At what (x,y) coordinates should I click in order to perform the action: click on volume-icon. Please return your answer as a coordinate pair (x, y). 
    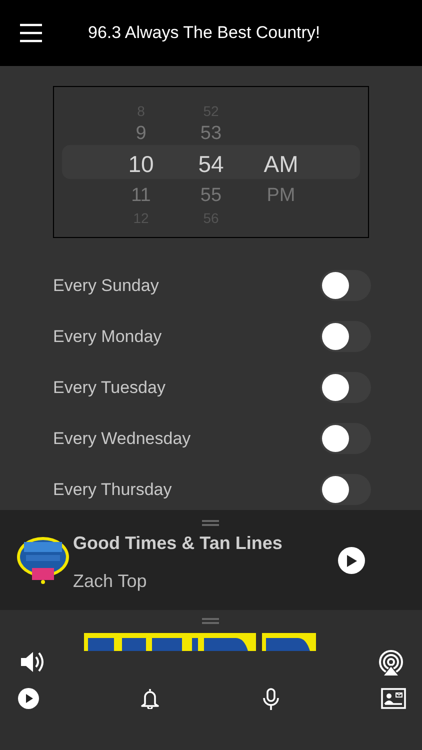
    Looking at the image, I should click on (32, 662).